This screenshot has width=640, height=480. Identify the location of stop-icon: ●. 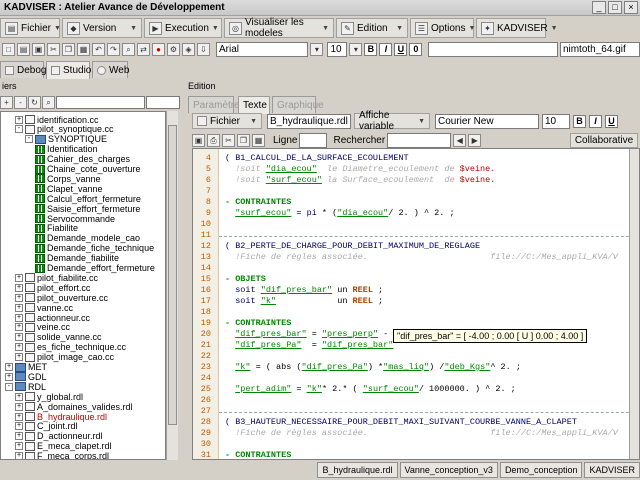
(158, 49).